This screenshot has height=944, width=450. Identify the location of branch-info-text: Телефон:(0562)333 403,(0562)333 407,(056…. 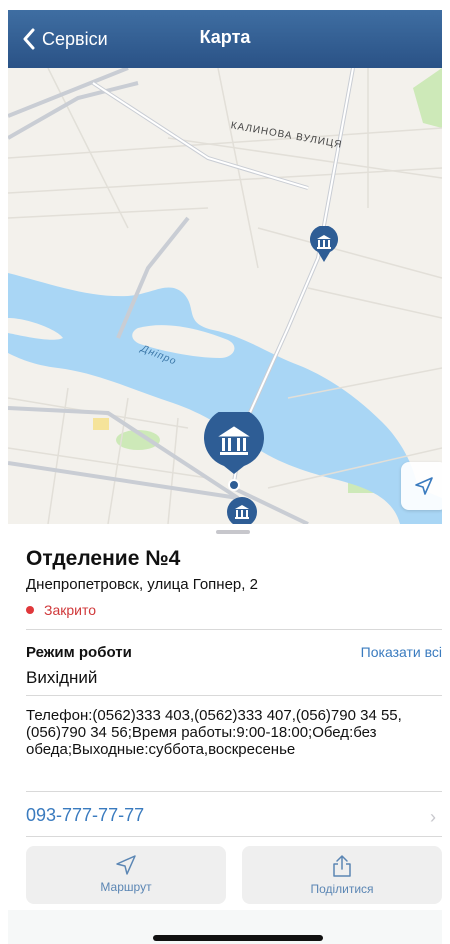
(214, 732).